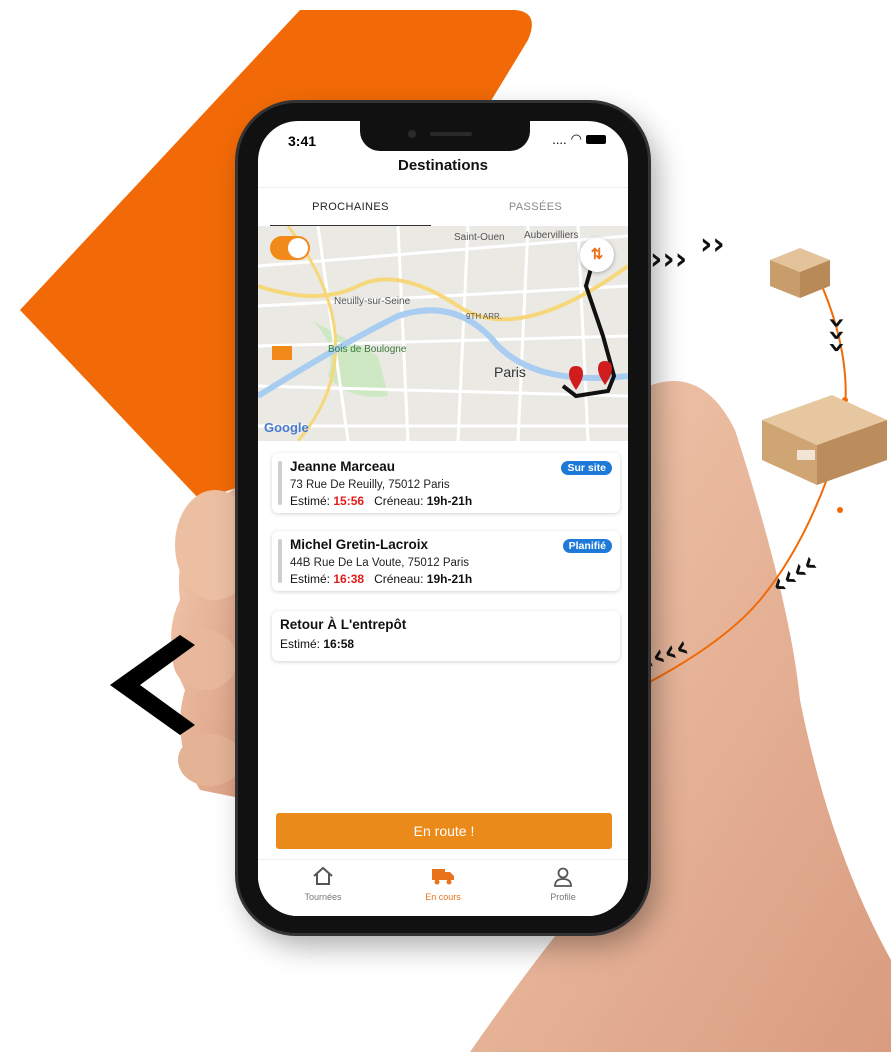 This screenshot has width=891, height=1052. What do you see at coordinates (551, 235) in the screenshot?
I see `map-label: Aubervilliers` at bounding box center [551, 235].